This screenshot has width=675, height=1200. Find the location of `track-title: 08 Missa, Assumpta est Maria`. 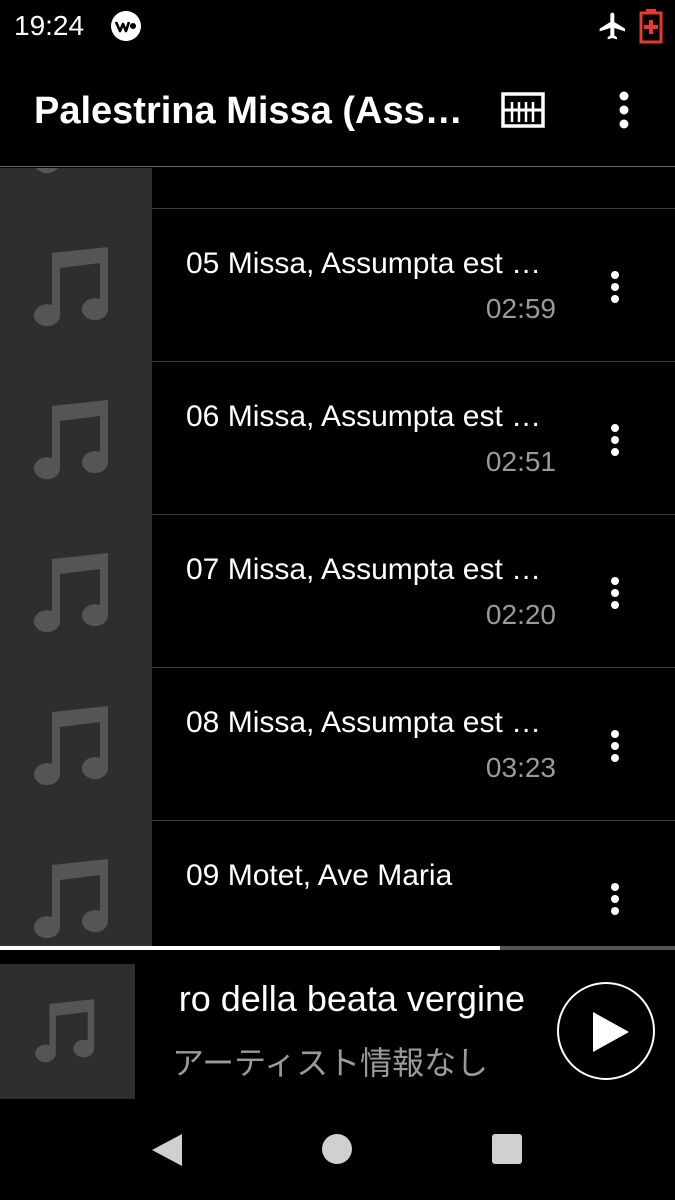

track-title: 08 Missa, Assumpta est Maria is located at coordinates (366, 722).